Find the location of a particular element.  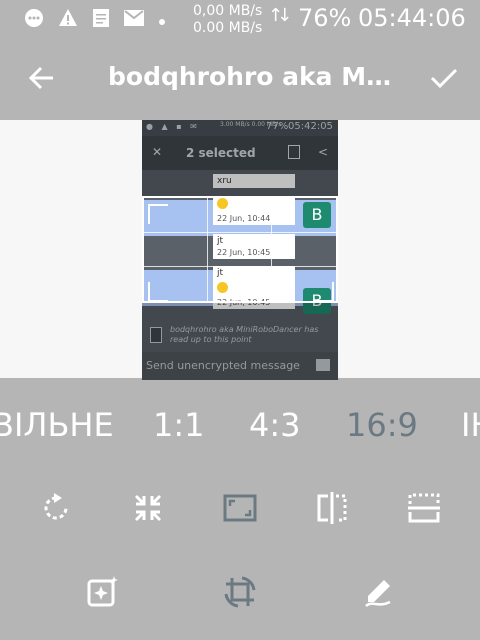

draw-icon is located at coordinates (378, 593).